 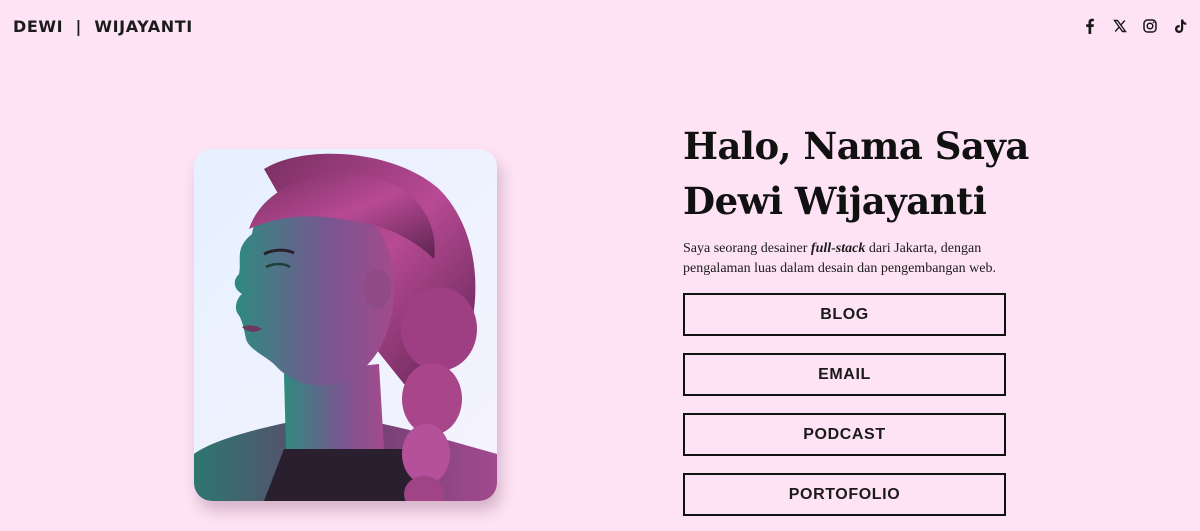 I want to click on hero-title: Halo, Nama Saya Dewi Wijayanti, so click(x=863, y=174).